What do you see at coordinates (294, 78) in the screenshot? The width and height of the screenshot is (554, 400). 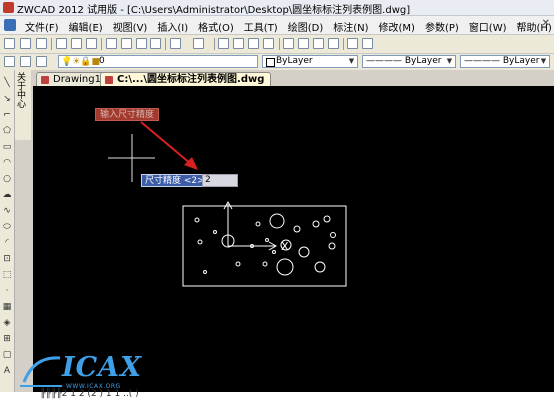 I see `document-tabs: Drawing1 C:\...\圆坐标标注列表例图.dwg` at bounding box center [294, 78].